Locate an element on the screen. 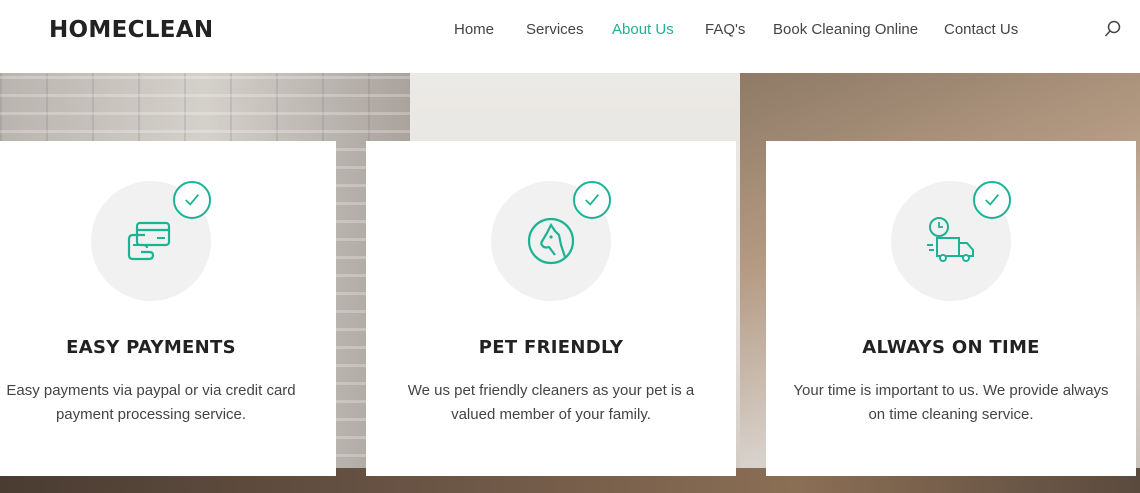 This screenshot has height=493, width=1140. nav-item-about-us: About Us is located at coordinates (643, 29).